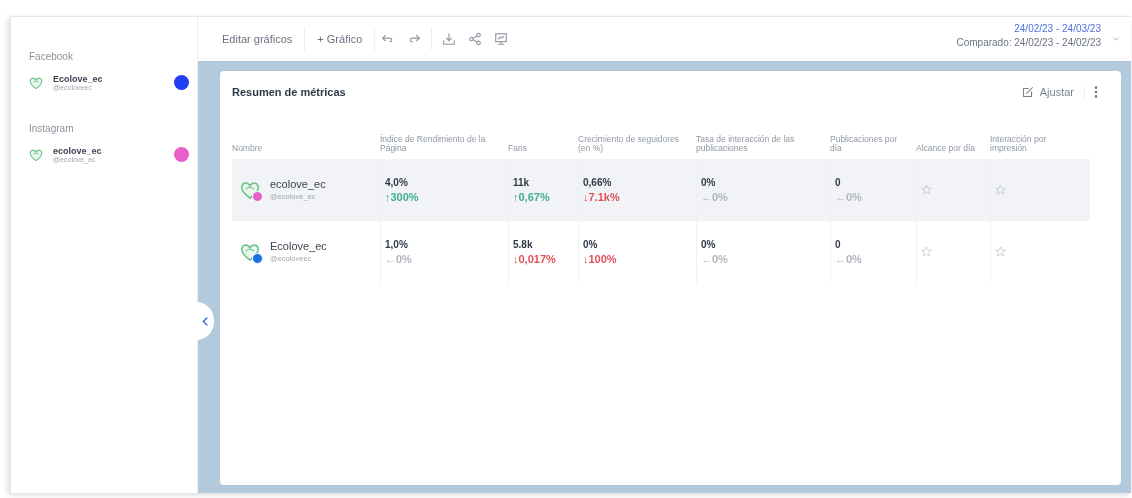  What do you see at coordinates (248, 148) in the screenshot?
I see `column-header: Nombre` at bounding box center [248, 148].